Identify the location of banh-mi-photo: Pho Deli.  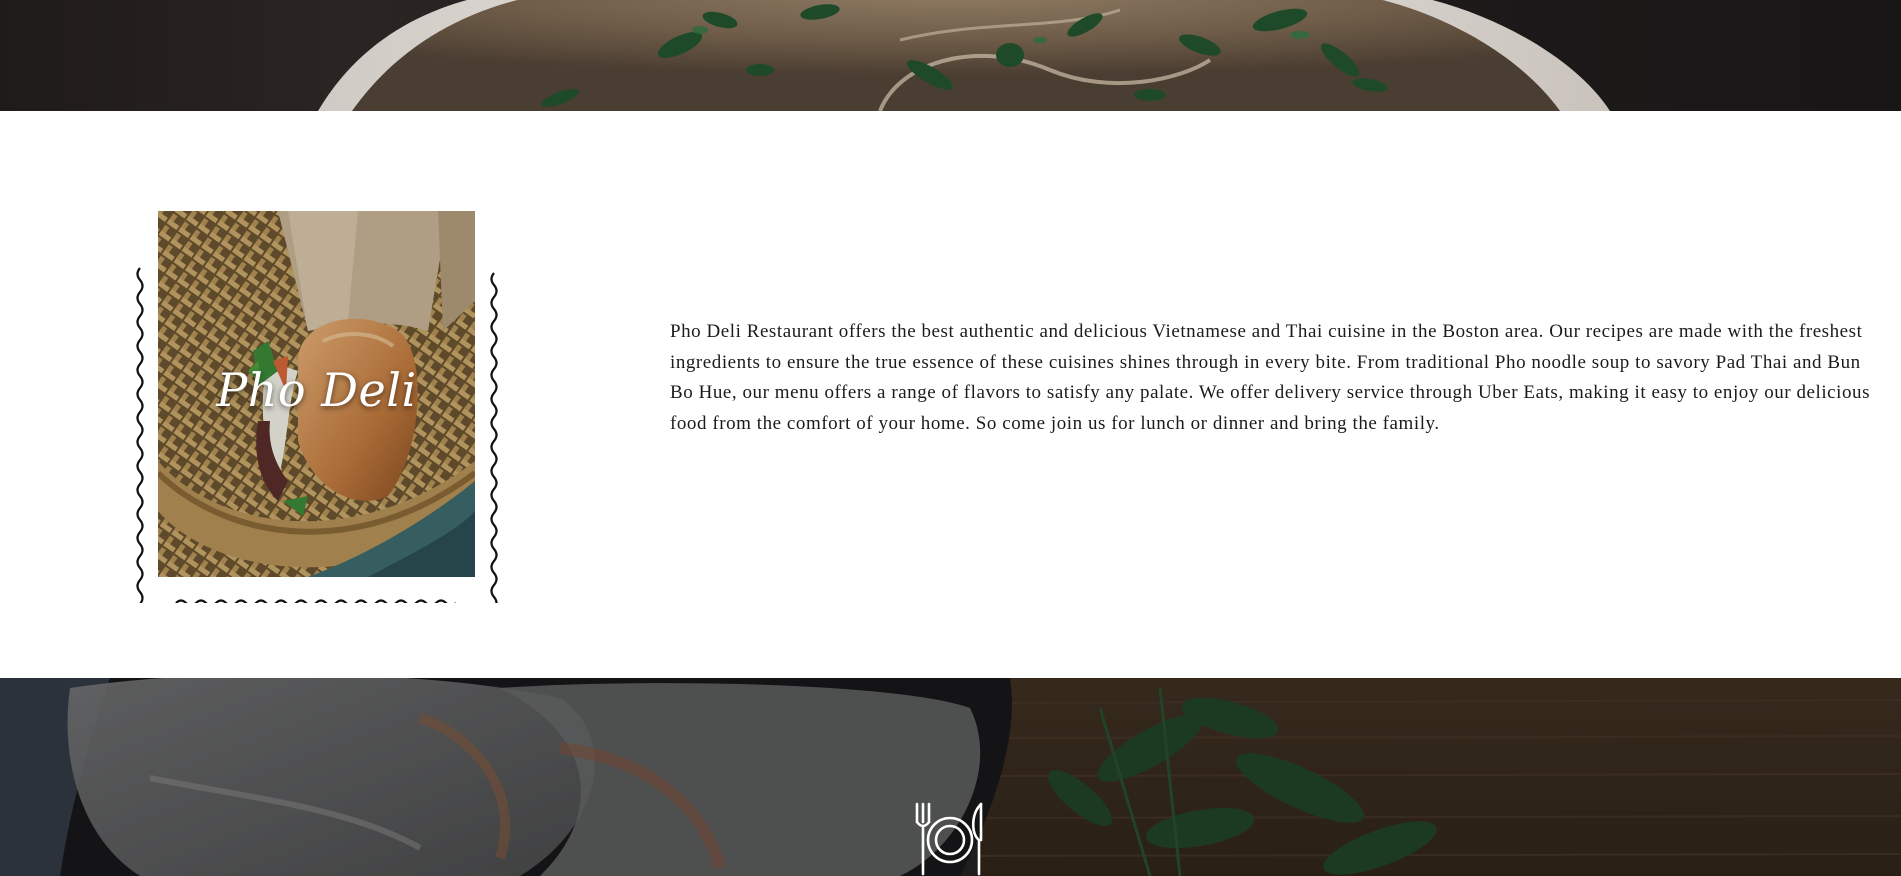
(316, 394).